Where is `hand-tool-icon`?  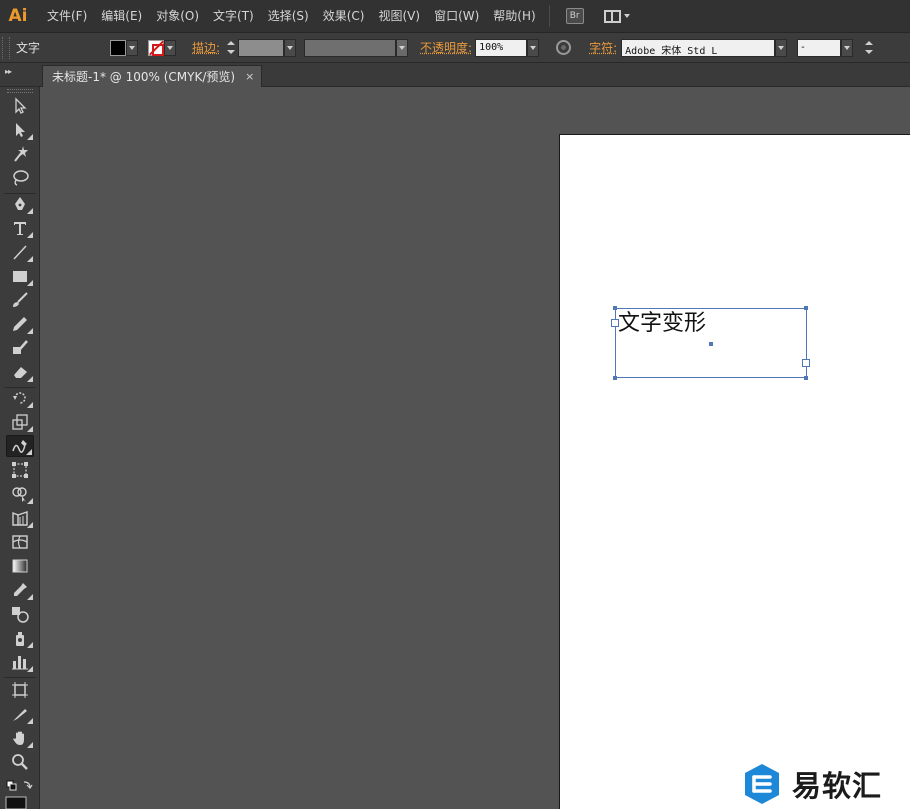
hand-tool-icon is located at coordinates (20, 738).